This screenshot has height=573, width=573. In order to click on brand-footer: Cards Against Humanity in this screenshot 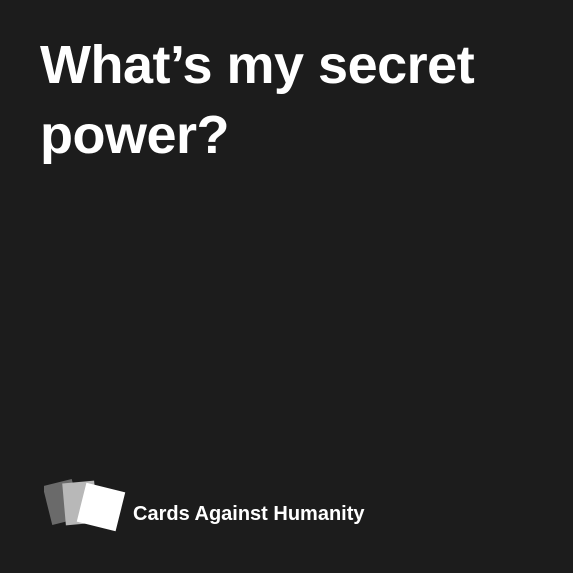, I will do `click(204, 506)`.